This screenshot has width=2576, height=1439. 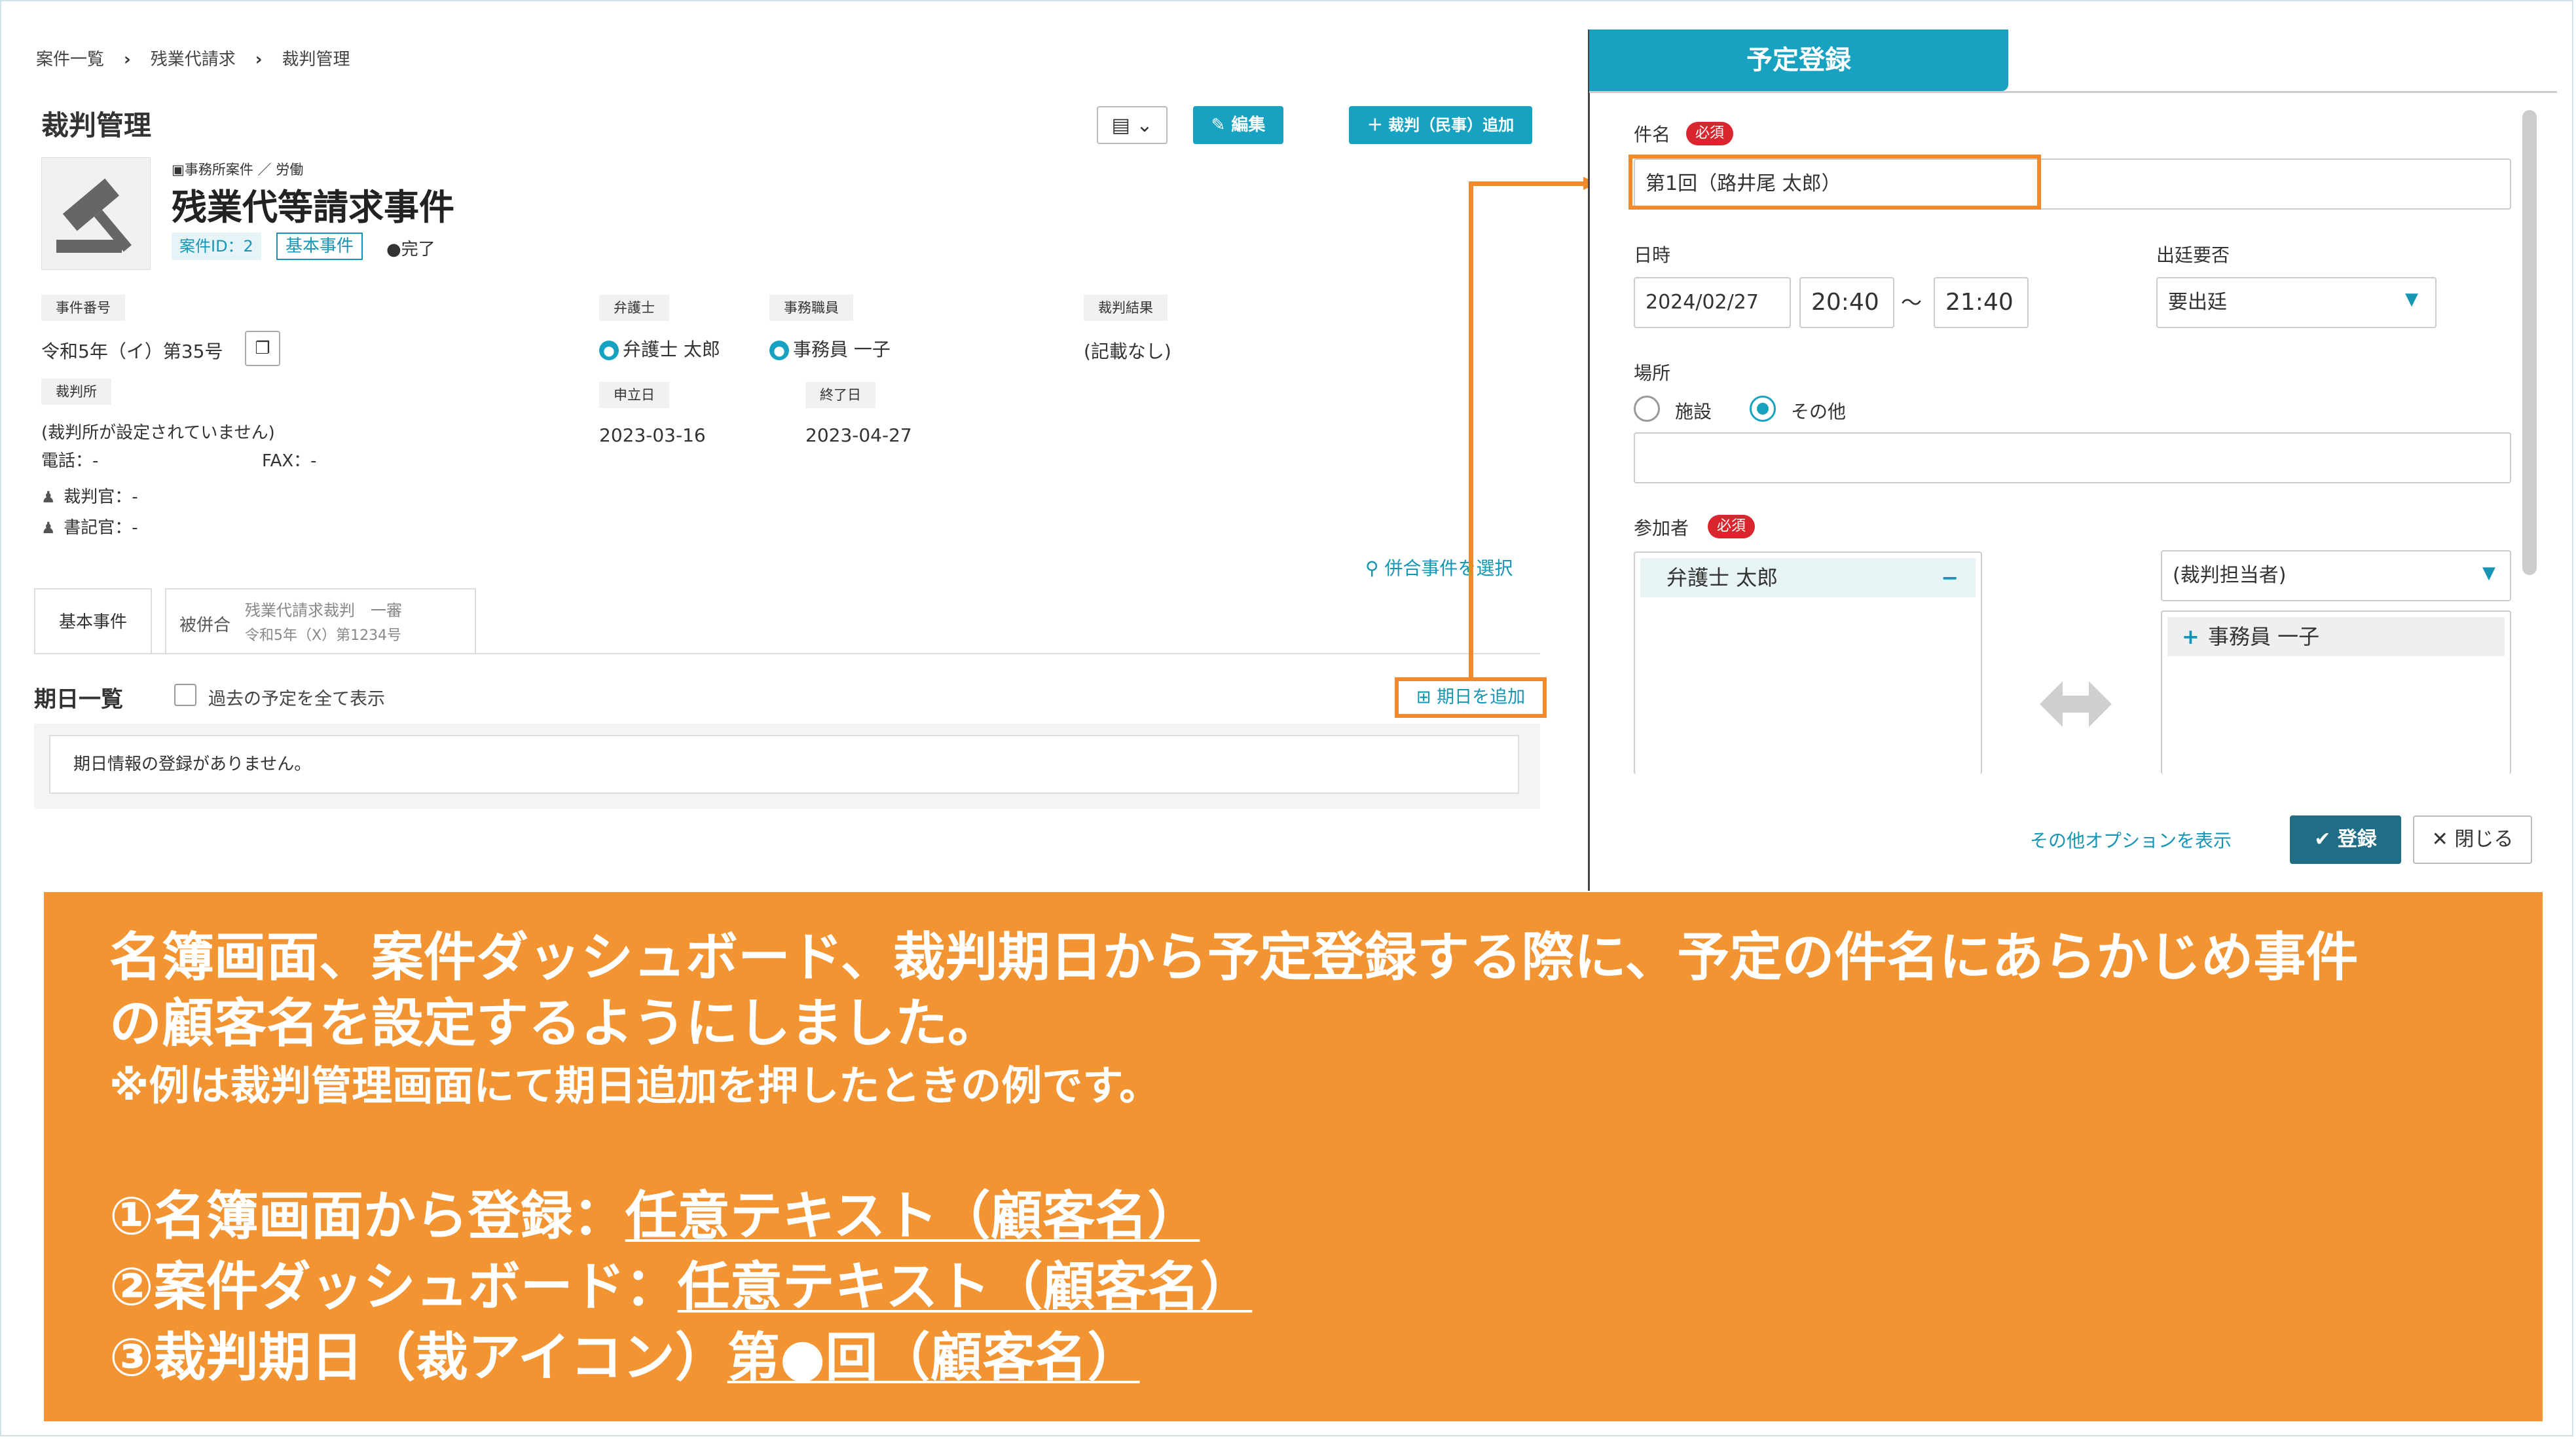 What do you see at coordinates (2336, 575) in the screenshot?
I see `participant-filter-select: (裁判担当者)` at bounding box center [2336, 575].